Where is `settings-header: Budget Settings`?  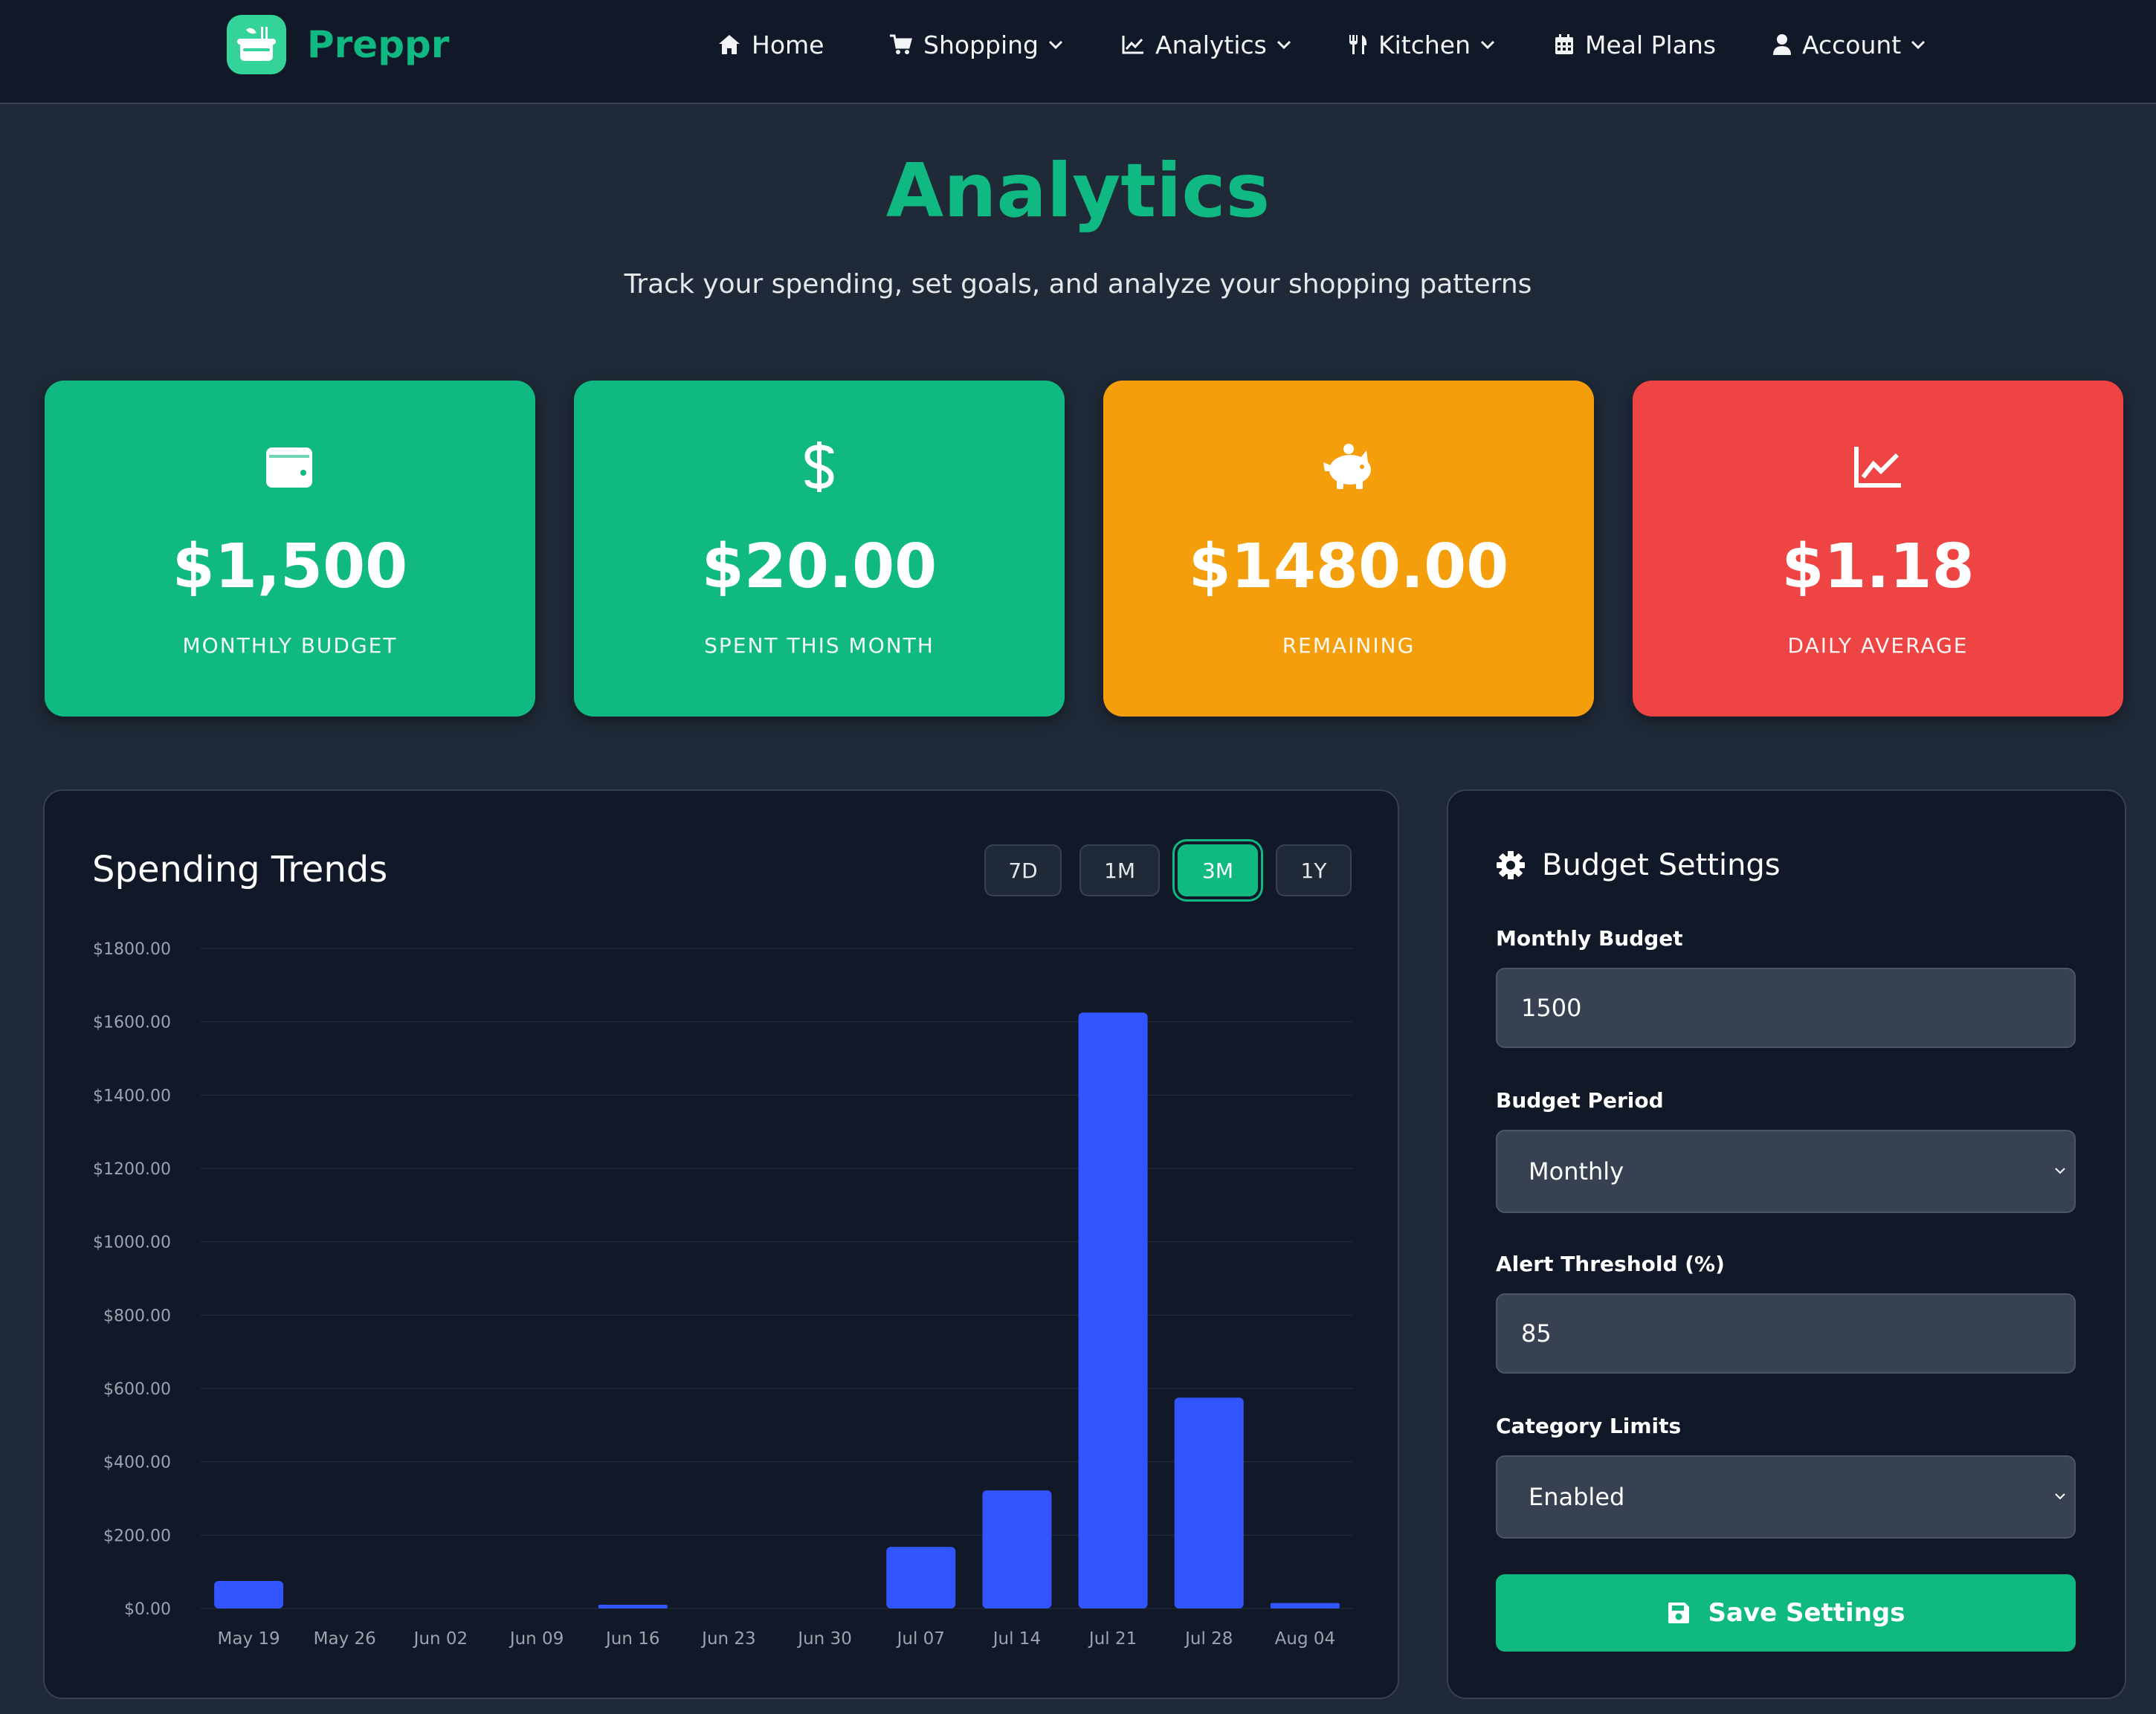
settings-header: Budget Settings is located at coordinates (1639, 865).